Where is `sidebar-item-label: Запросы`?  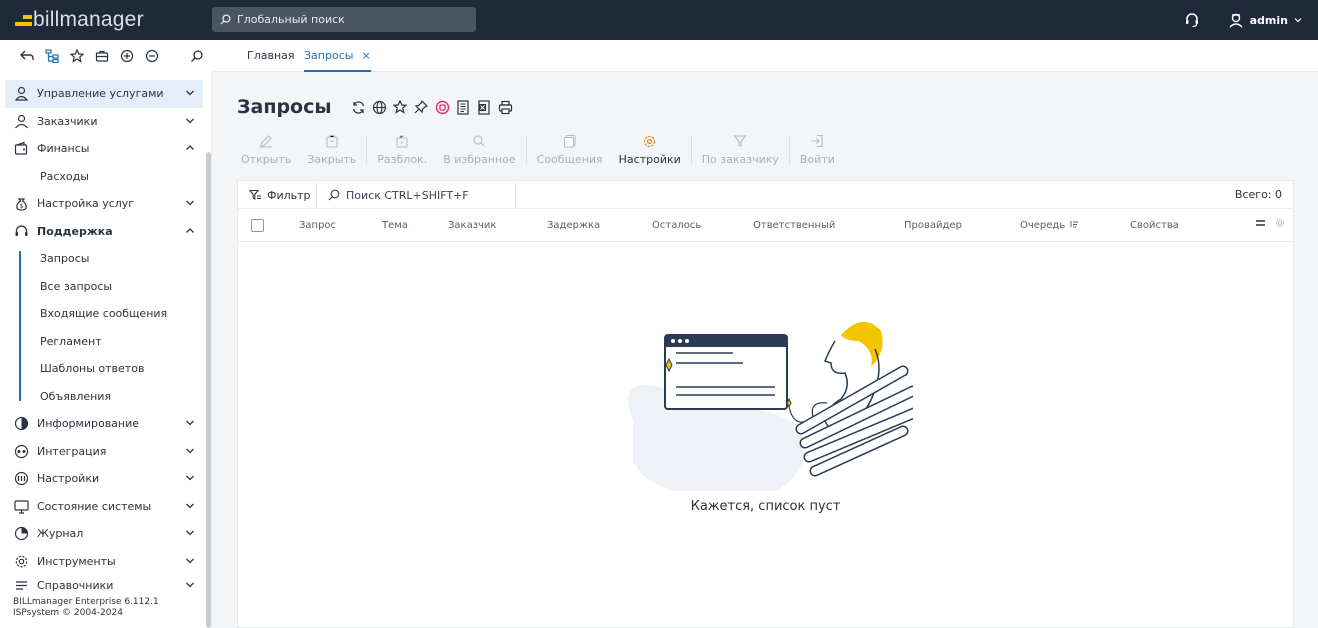
sidebar-item-label: Запросы is located at coordinates (65, 259).